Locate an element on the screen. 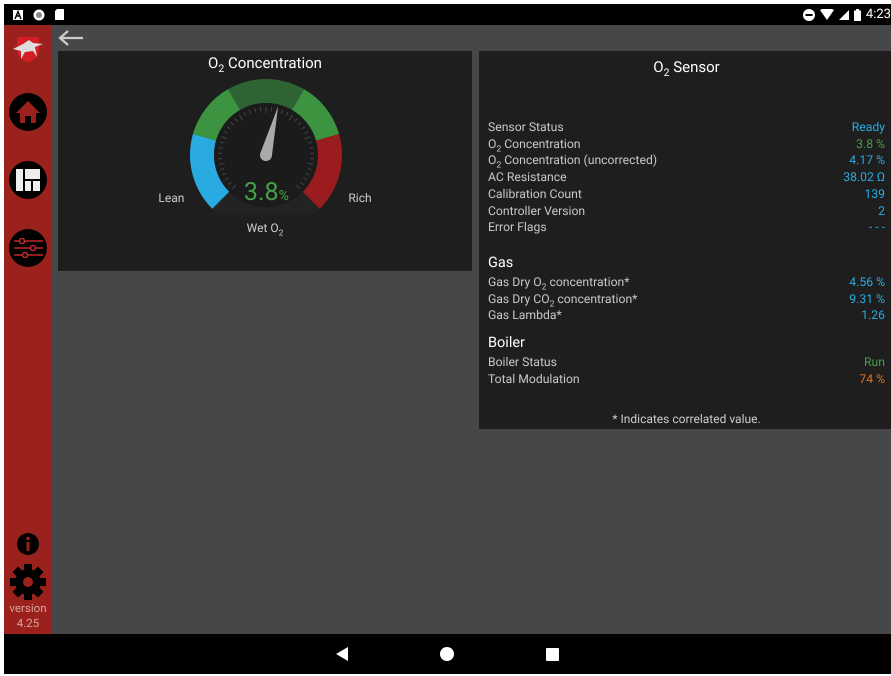 The image size is (891, 676). row-label: O$_{2}$ Concentration (uncorrected) is located at coordinates (573, 161).